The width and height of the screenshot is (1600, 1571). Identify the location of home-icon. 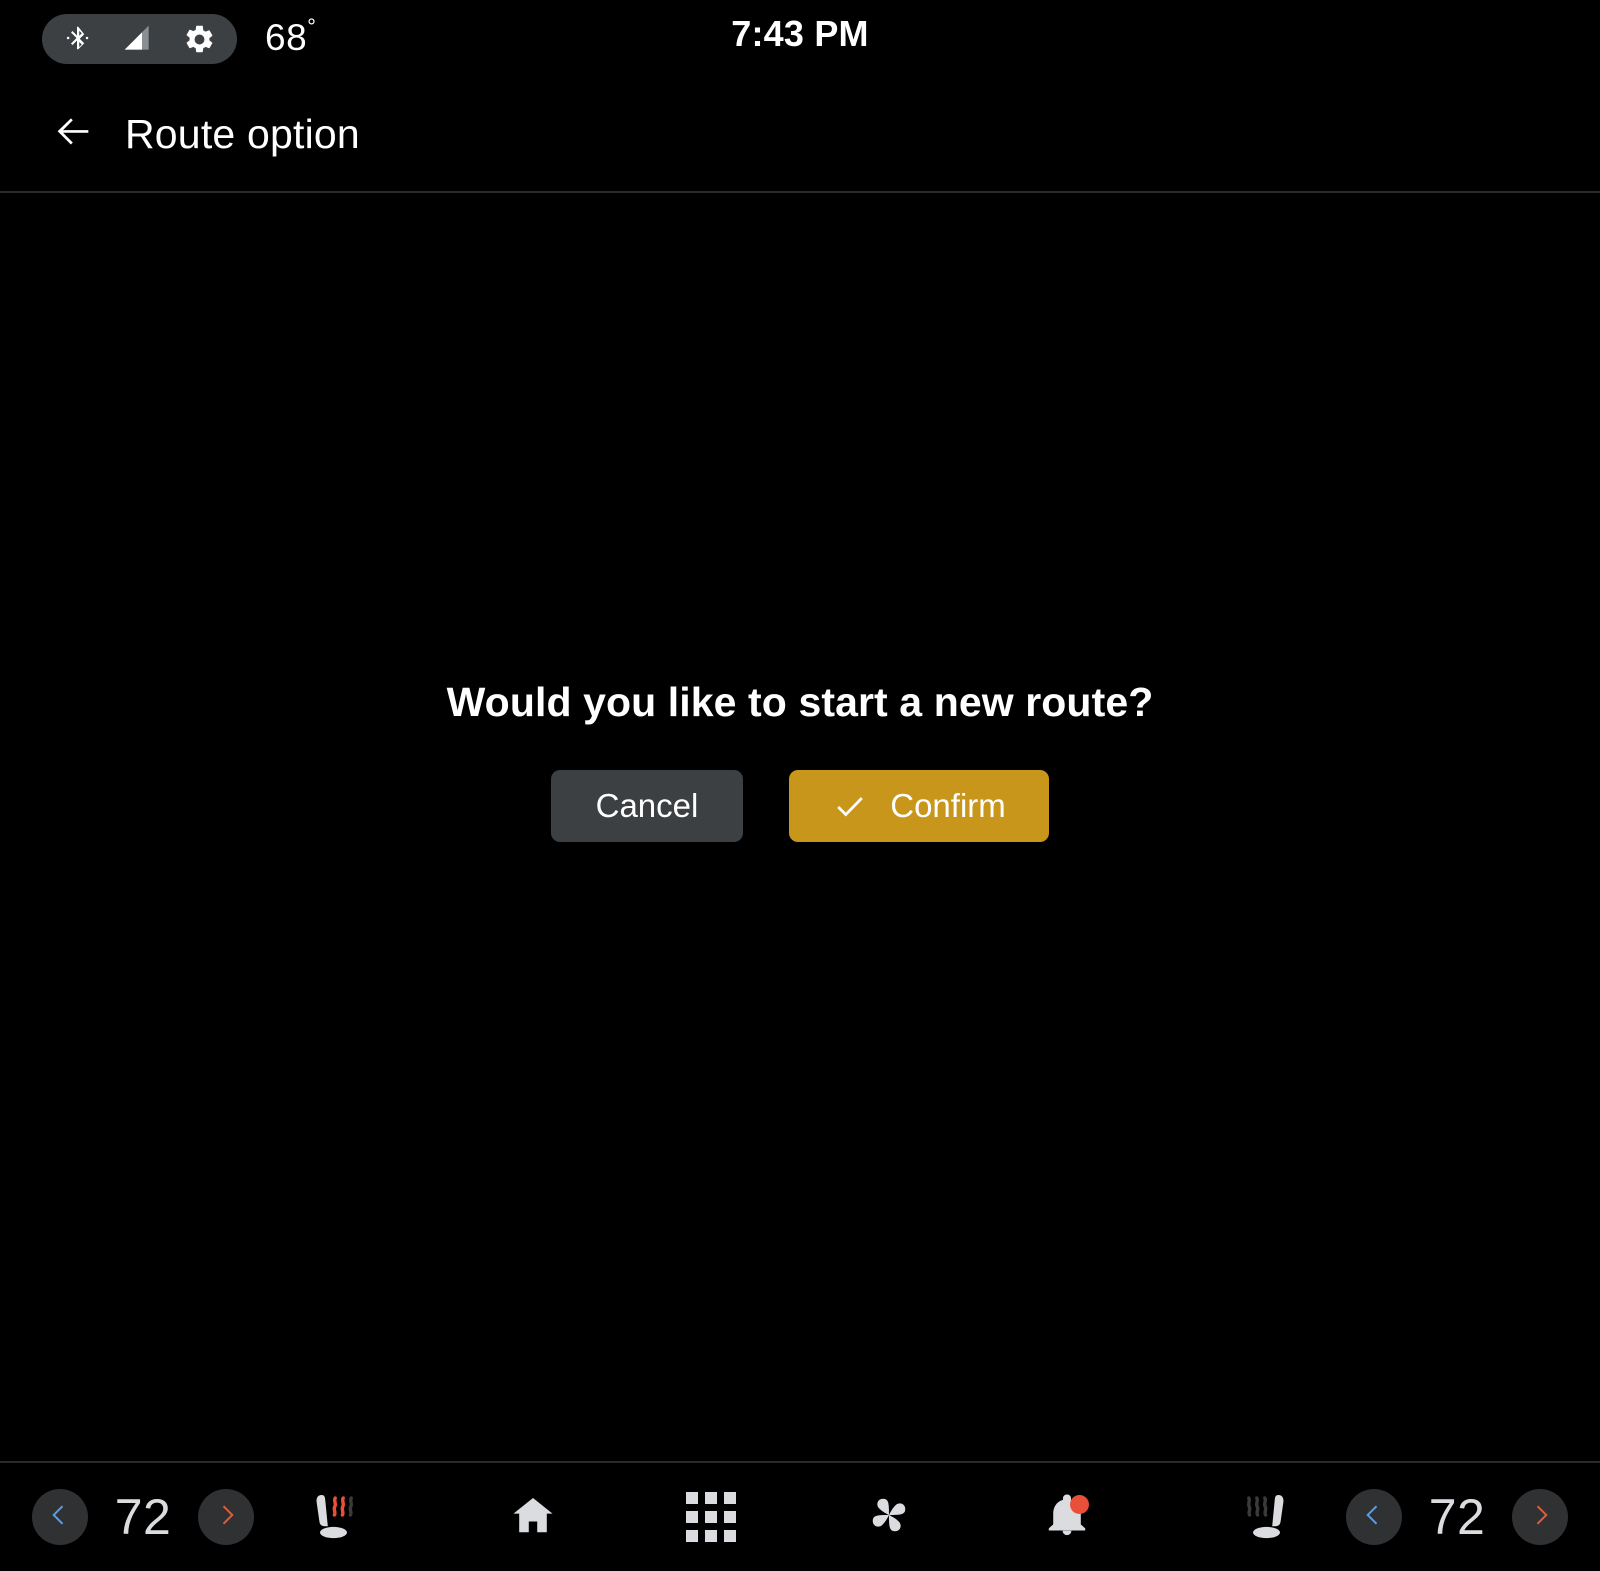
(533, 1517).